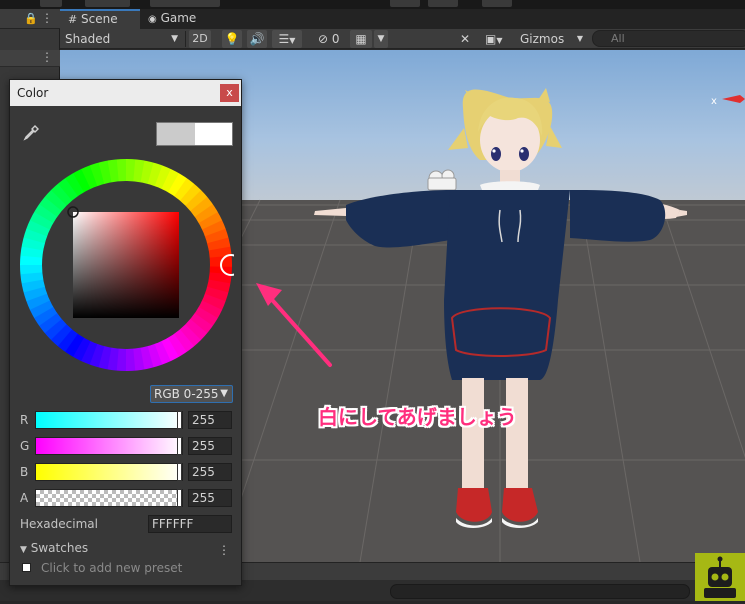 The height and width of the screenshot is (604, 745). Describe the element at coordinates (298, 329) in the screenshot. I see `annotation-arrow-shaft` at that location.